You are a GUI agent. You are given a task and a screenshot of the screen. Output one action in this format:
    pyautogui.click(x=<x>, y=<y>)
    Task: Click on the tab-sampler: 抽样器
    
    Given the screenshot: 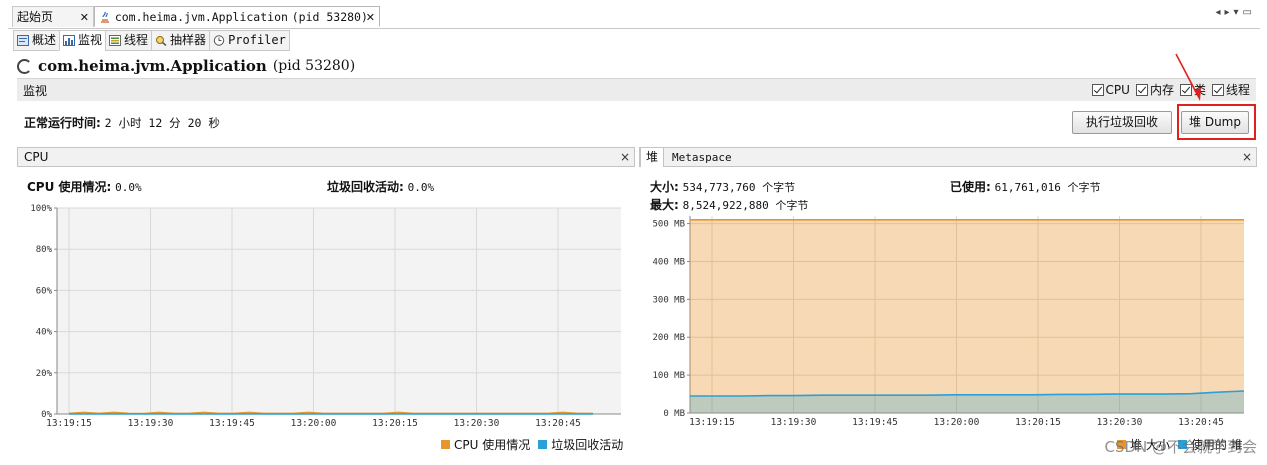 What is the action you would take?
    pyautogui.click(x=181, y=40)
    